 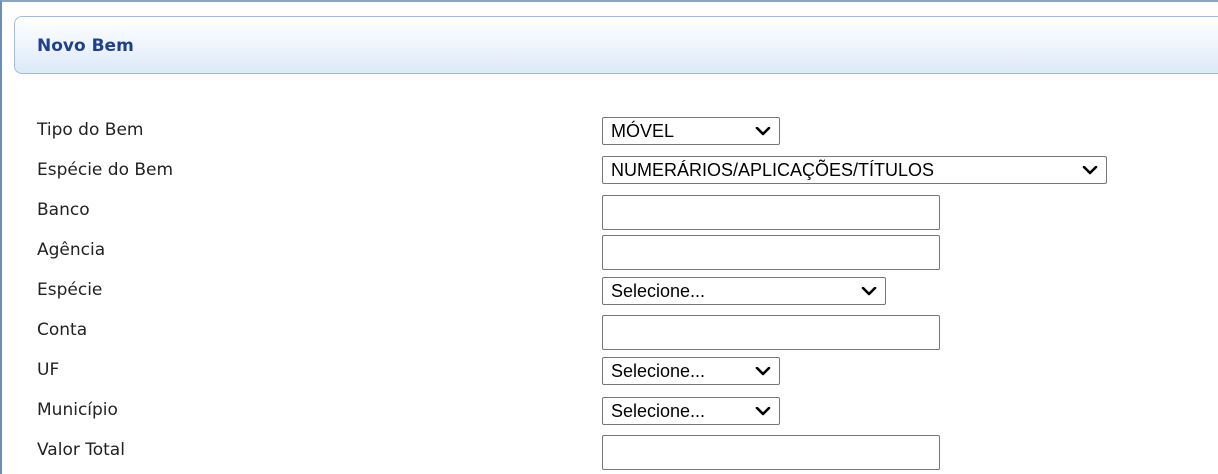 I want to click on field-label-especie-do-bem: Espécie do Bem, so click(x=105, y=170).